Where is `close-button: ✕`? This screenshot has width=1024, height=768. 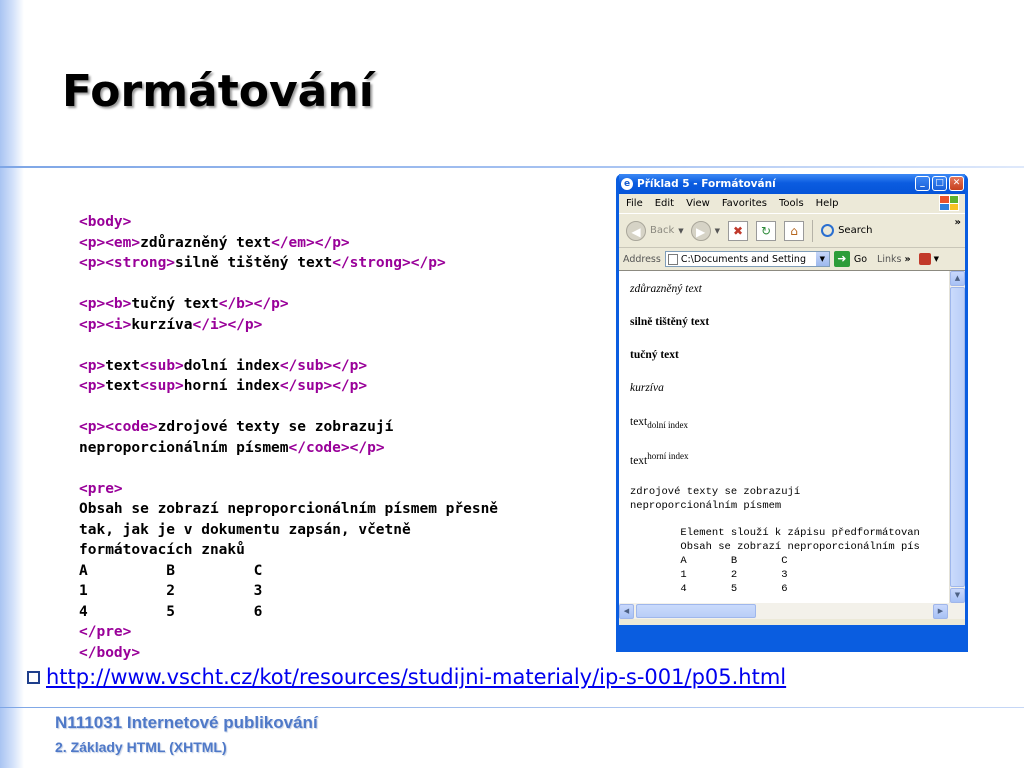
close-button: ✕ is located at coordinates (956, 183).